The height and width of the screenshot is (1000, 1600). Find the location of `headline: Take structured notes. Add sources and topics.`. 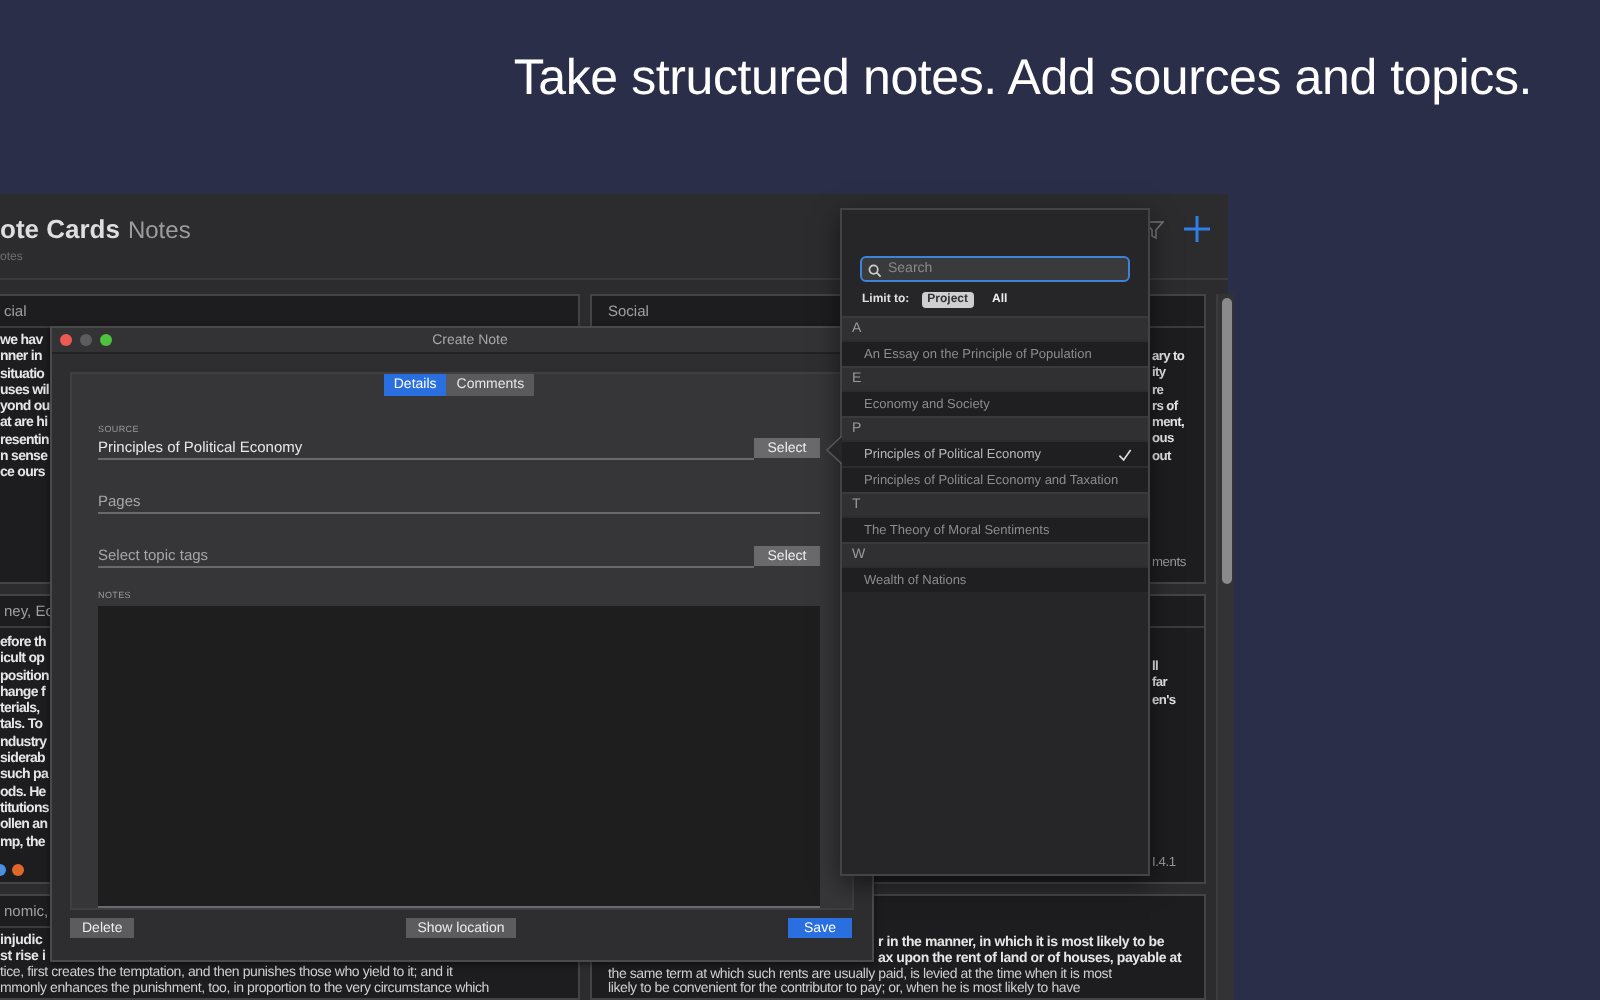

headline: Take structured notes. Add sources and topics. is located at coordinates (1022, 80).